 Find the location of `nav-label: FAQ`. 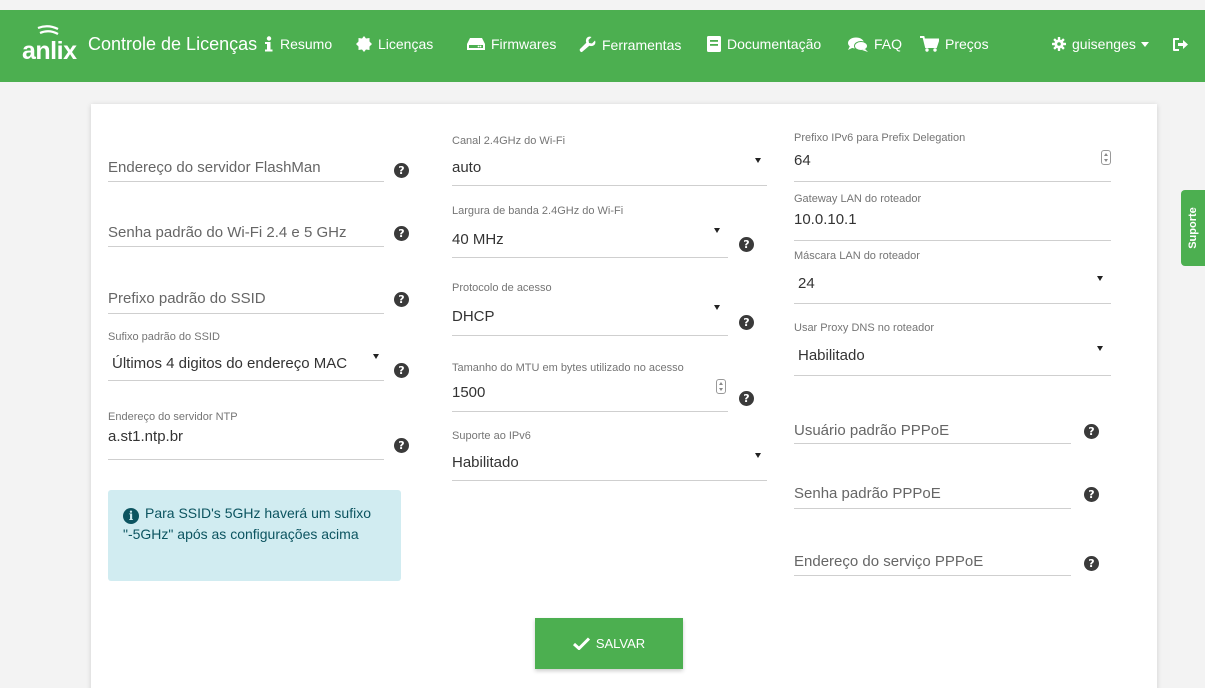

nav-label: FAQ is located at coordinates (888, 44).